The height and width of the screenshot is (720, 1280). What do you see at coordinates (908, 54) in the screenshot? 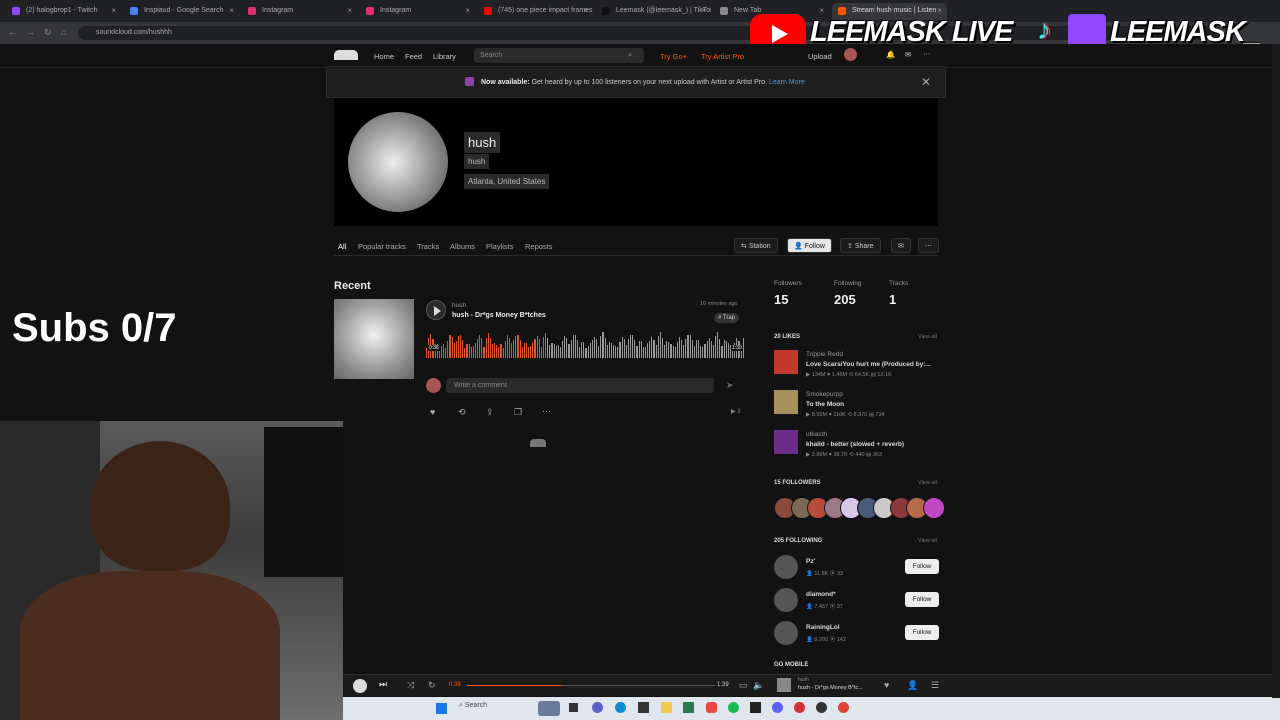
I see `messages-icon: ✉` at bounding box center [908, 54].